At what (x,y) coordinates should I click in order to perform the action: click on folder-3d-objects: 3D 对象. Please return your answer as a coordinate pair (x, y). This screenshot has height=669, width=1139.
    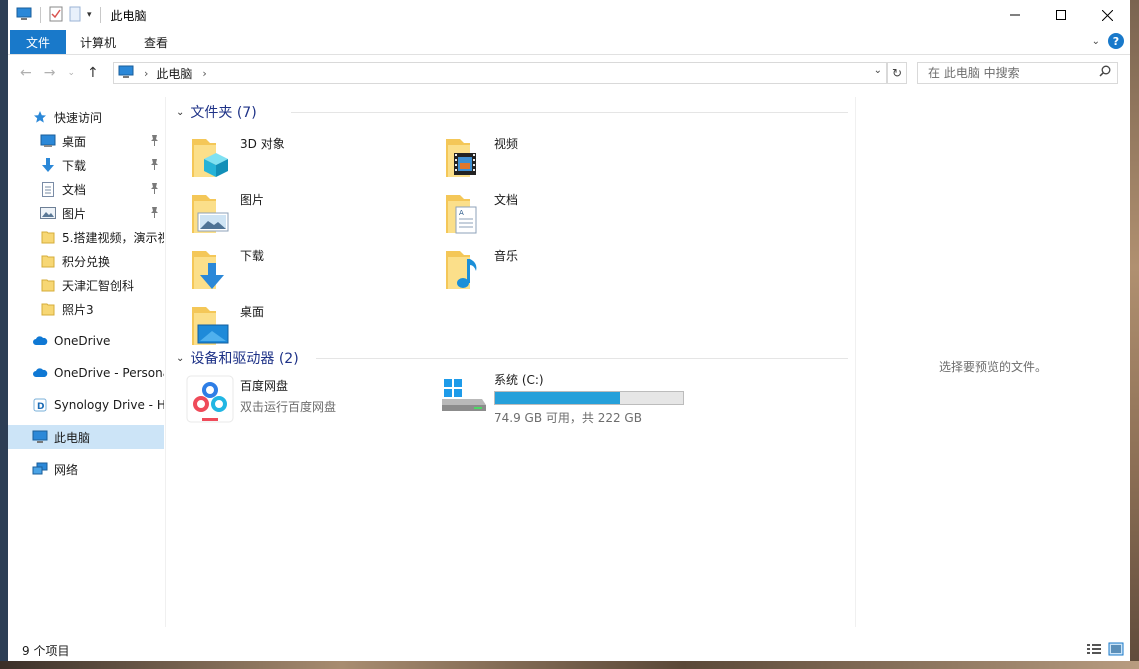
    Looking at the image, I should click on (291, 157).